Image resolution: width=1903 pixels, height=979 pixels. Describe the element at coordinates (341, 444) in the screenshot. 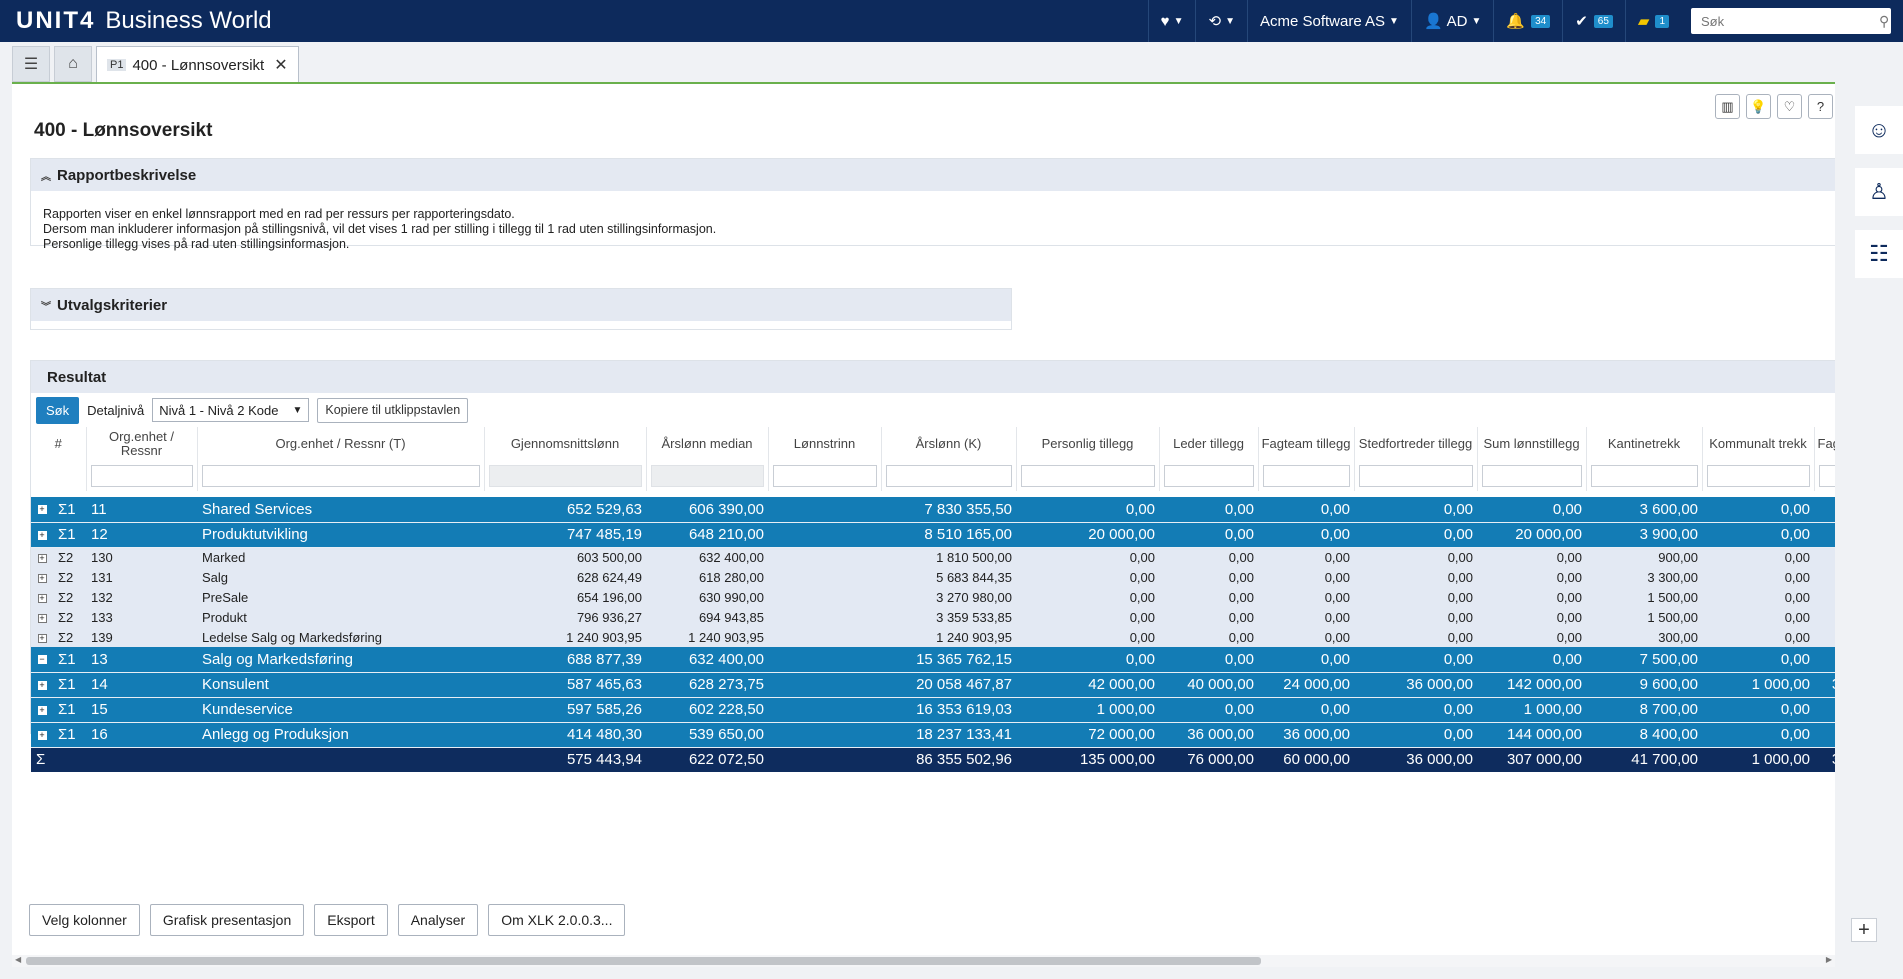

I see `col-header-org-ressnr-t: Org.enhet / Ressnr (T)` at that location.